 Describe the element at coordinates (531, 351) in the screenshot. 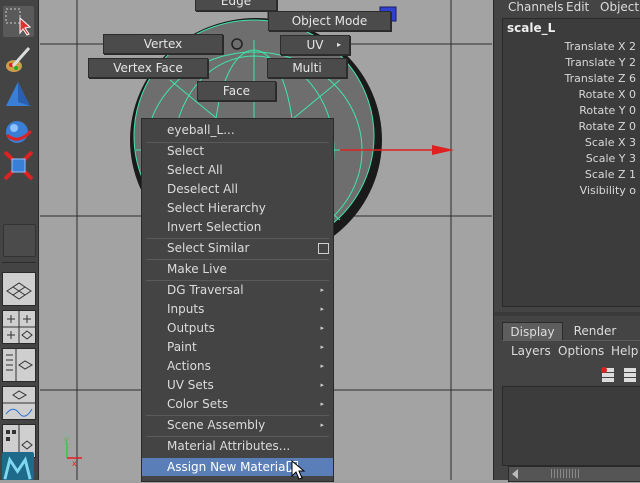

I see `menu-layers: Layers` at that location.